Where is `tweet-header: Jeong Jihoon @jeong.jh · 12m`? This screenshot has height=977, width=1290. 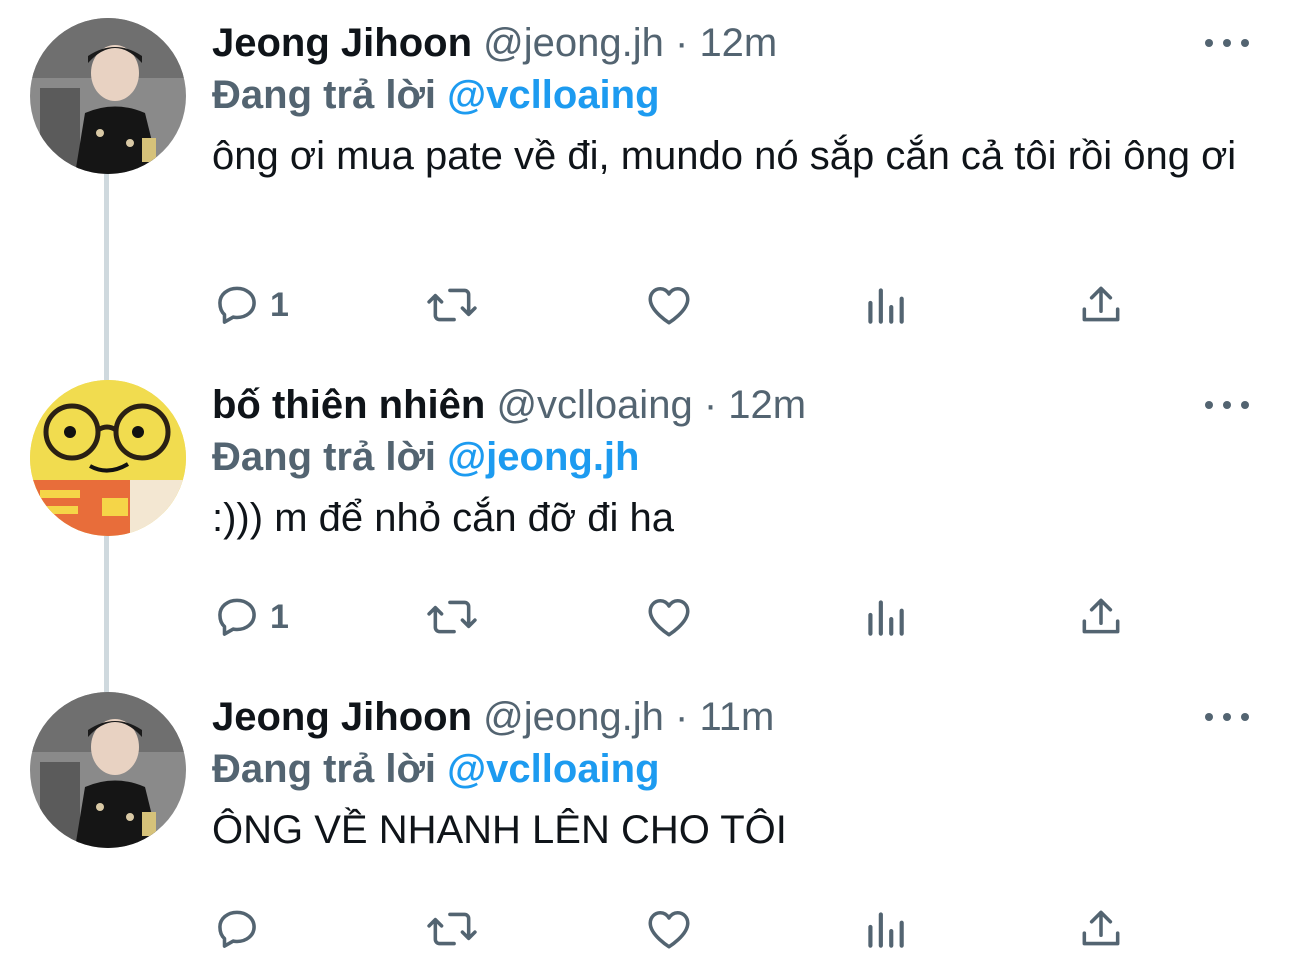
tweet-header: Jeong Jihoon @jeong.jh · 12m is located at coordinates (494, 43).